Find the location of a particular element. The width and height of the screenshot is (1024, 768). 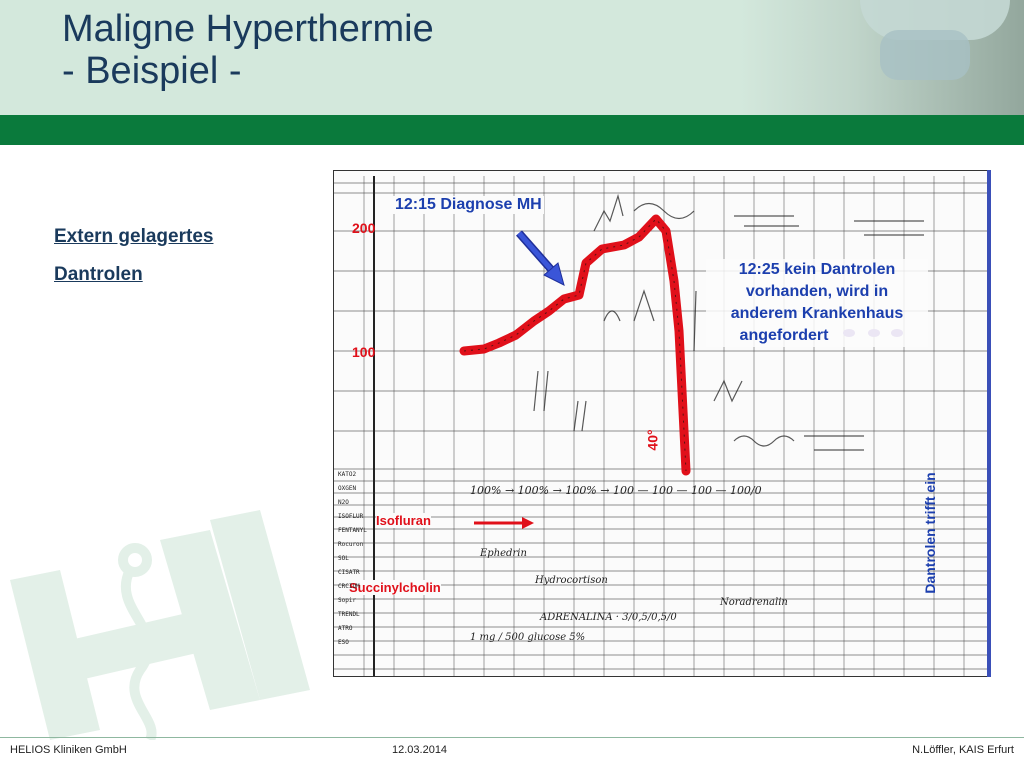

row-label: OXGEN is located at coordinates (347, 488).